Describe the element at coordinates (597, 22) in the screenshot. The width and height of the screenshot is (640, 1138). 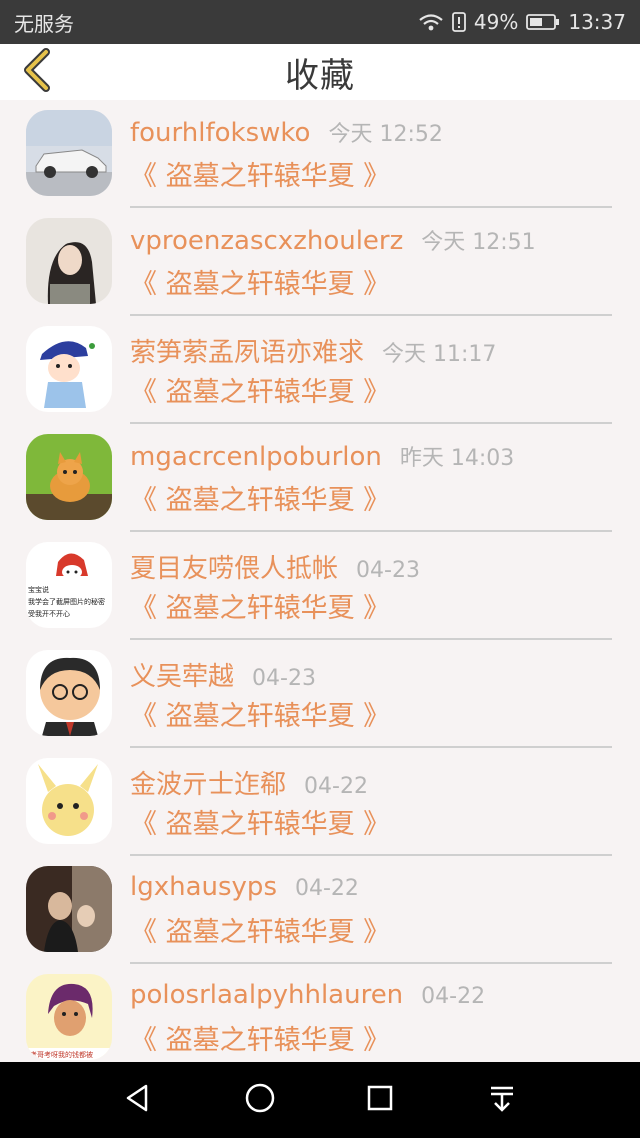
I see `clock: 13:37` at that location.